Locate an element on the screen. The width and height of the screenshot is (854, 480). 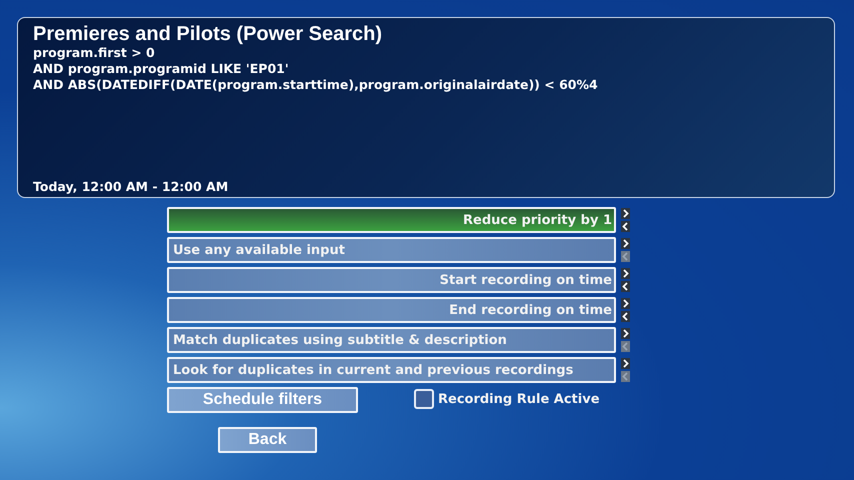
option-selector: End recording on time is located at coordinates (391, 310).